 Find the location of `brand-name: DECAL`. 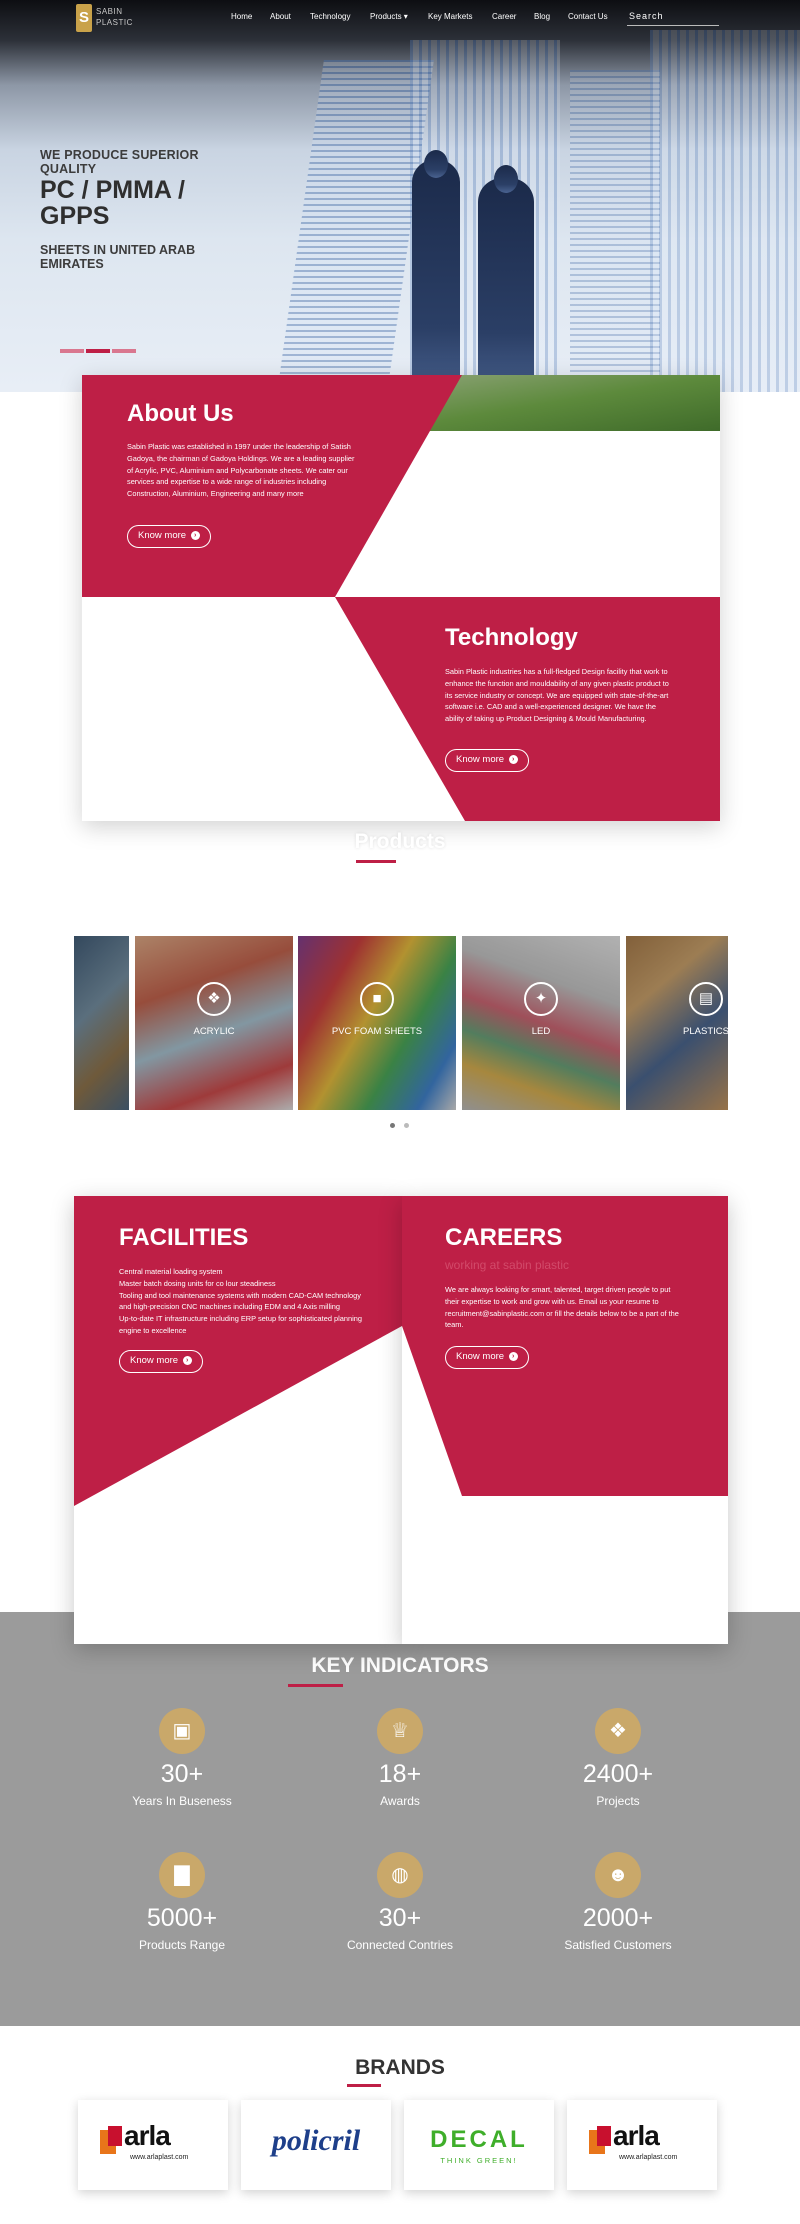

brand-name: DECAL is located at coordinates (479, 2139).